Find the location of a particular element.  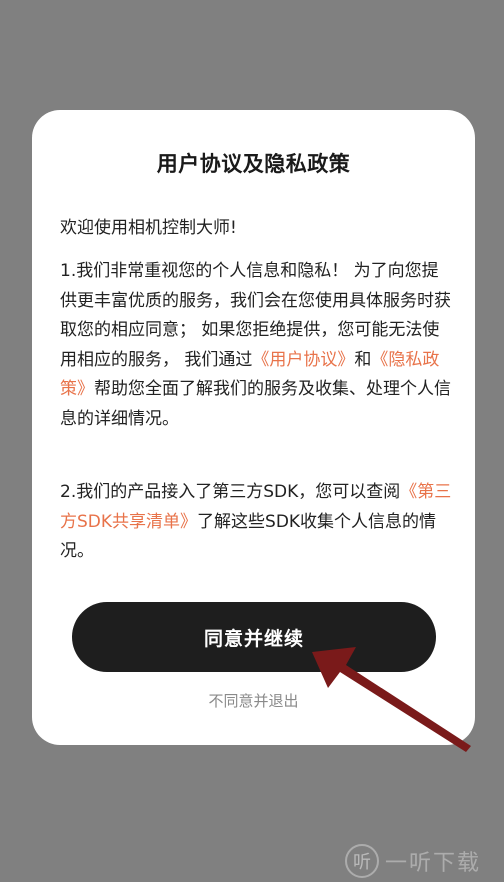

agree-continue-button: 同意并继续 is located at coordinates (254, 637).